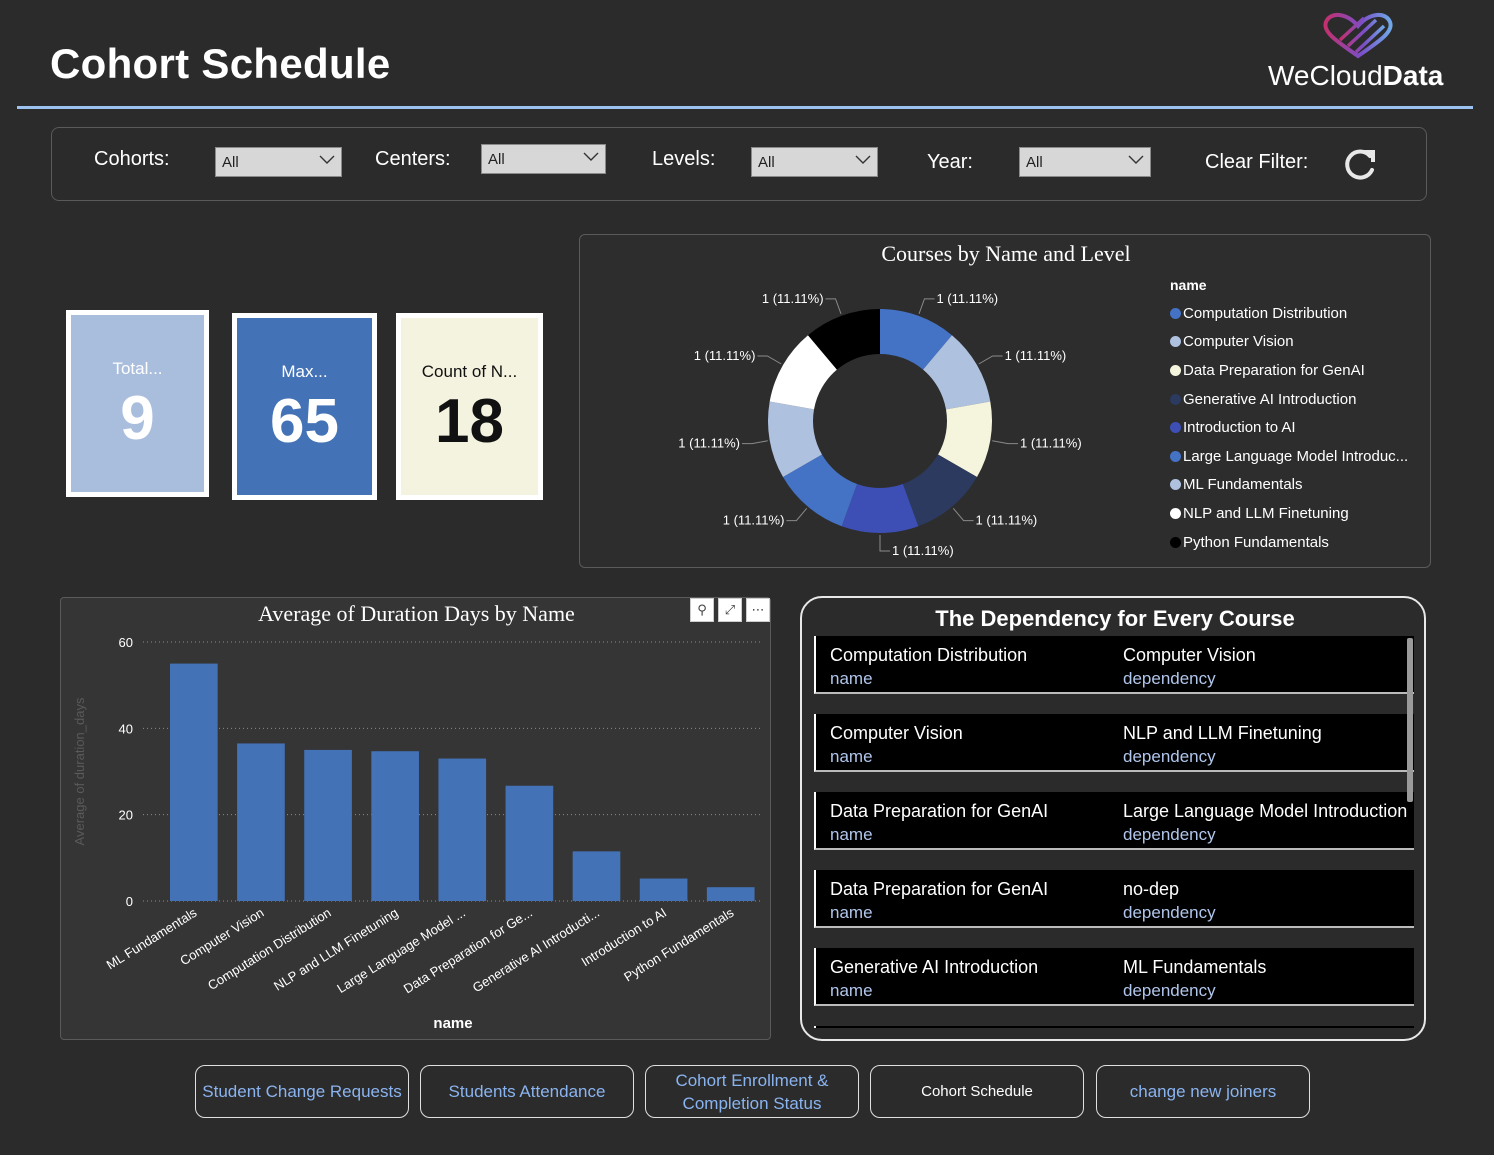  I want to click on clear-filter-label: Clear Filter:, so click(1257, 162).